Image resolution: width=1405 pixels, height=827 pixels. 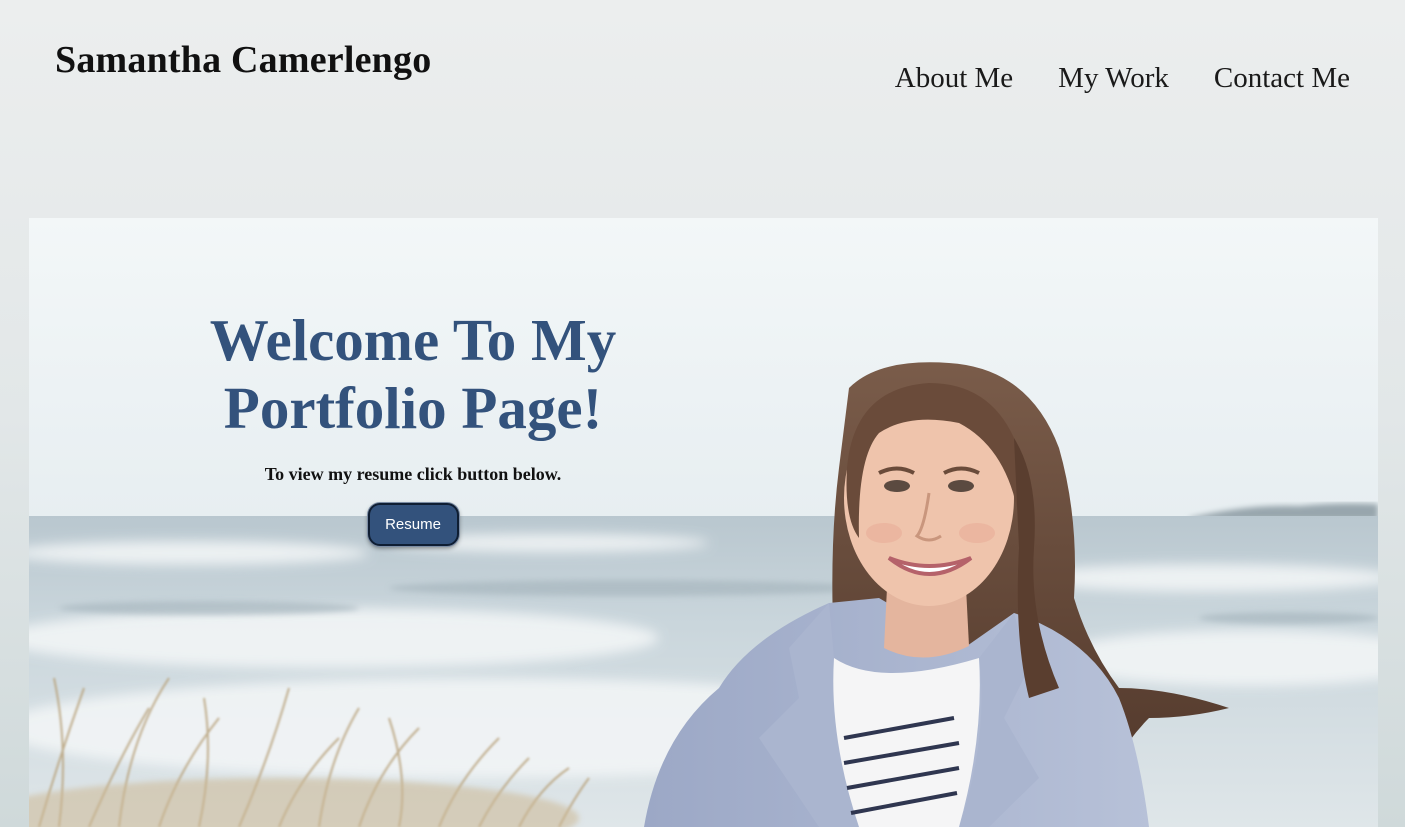 What do you see at coordinates (413, 374) in the screenshot?
I see `hero-heading: Welcome To My Portfolio Page!` at bounding box center [413, 374].